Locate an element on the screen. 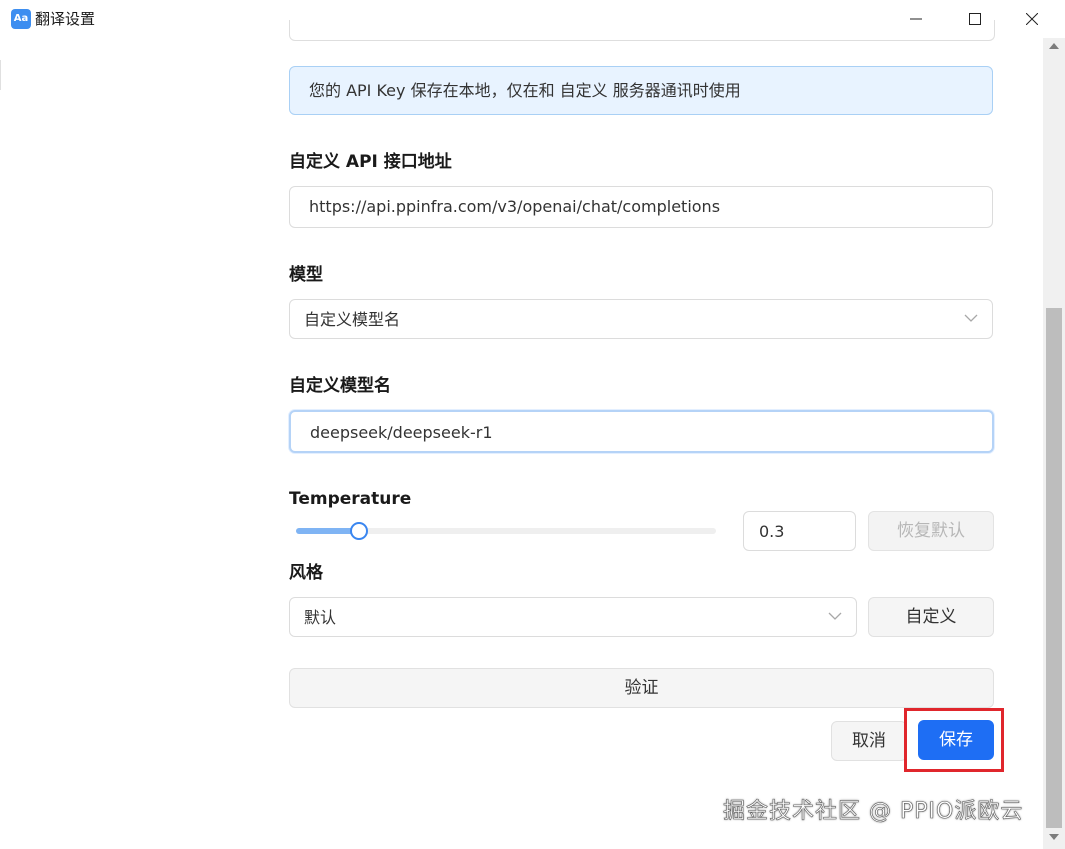 The height and width of the screenshot is (849, 1065). temperature-slider-thumb is located at coordinates (359, 531).